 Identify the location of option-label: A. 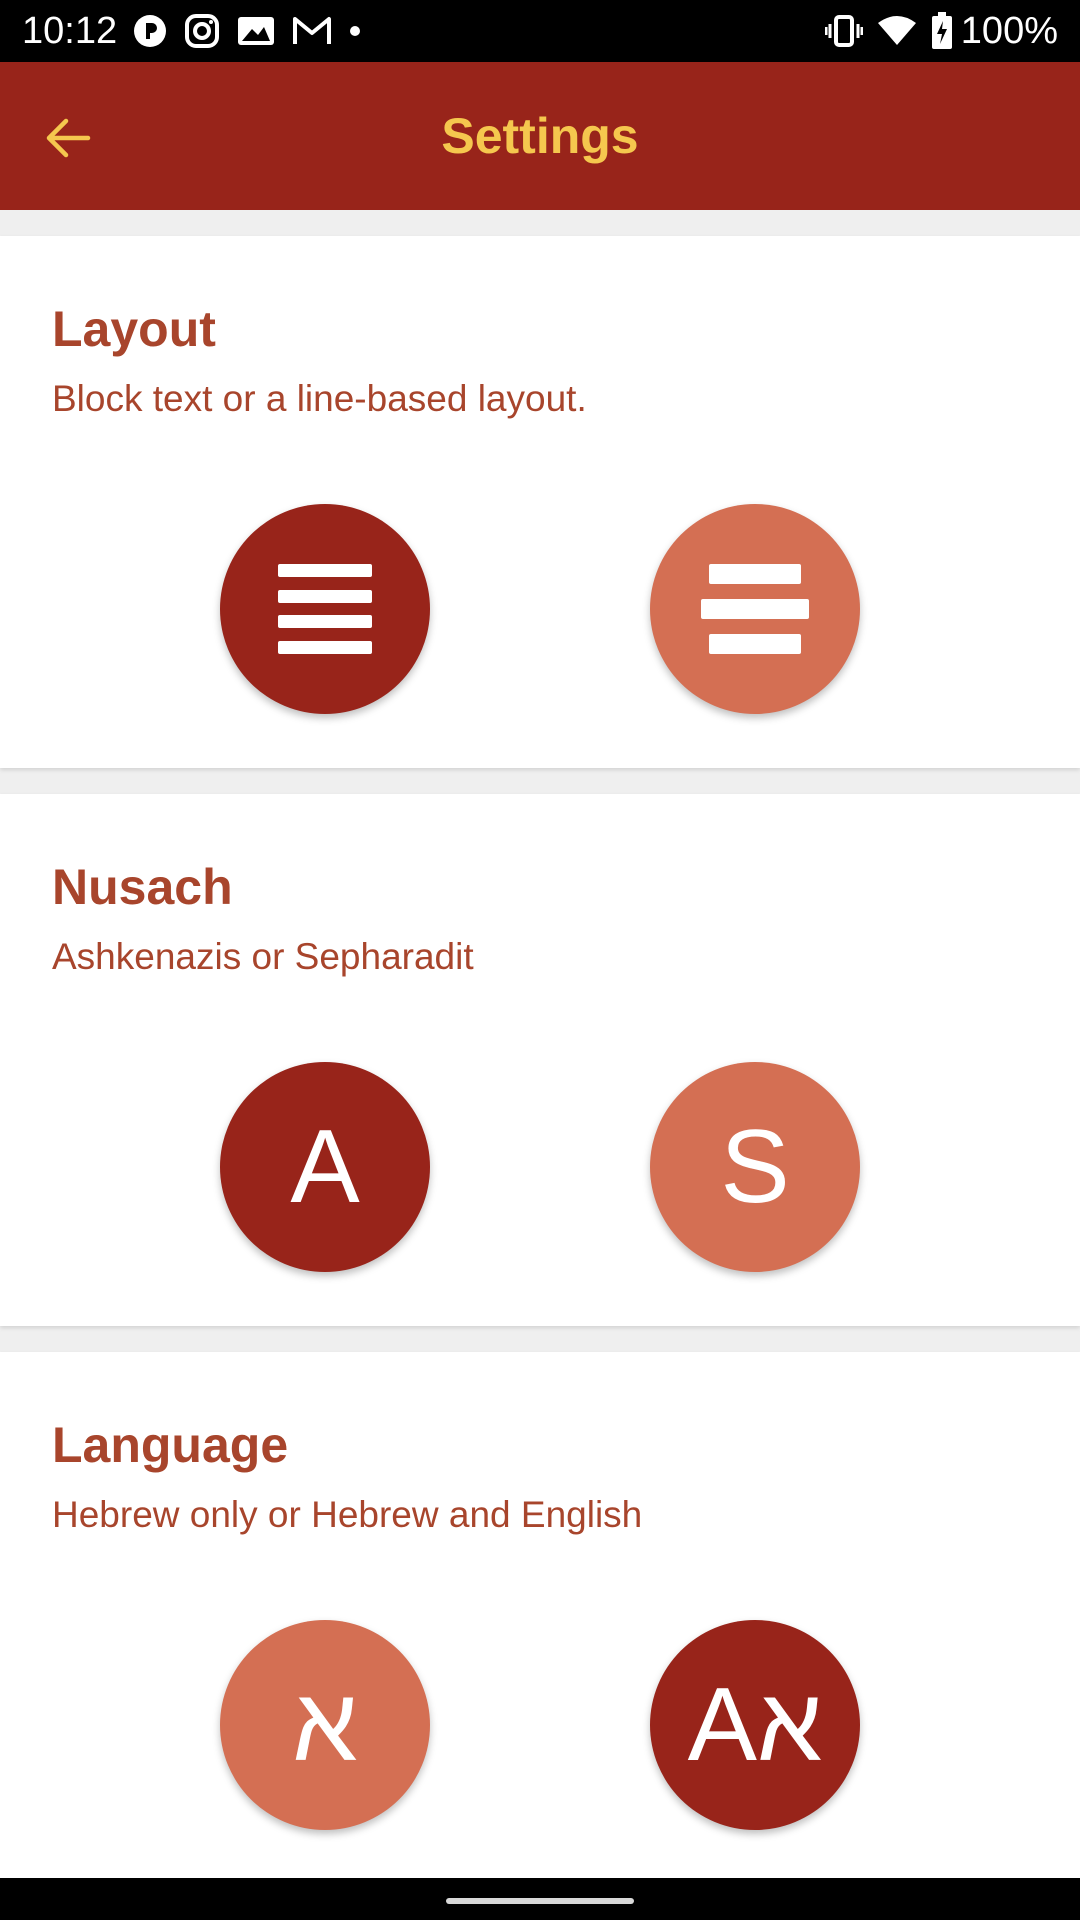
(325, 1167).